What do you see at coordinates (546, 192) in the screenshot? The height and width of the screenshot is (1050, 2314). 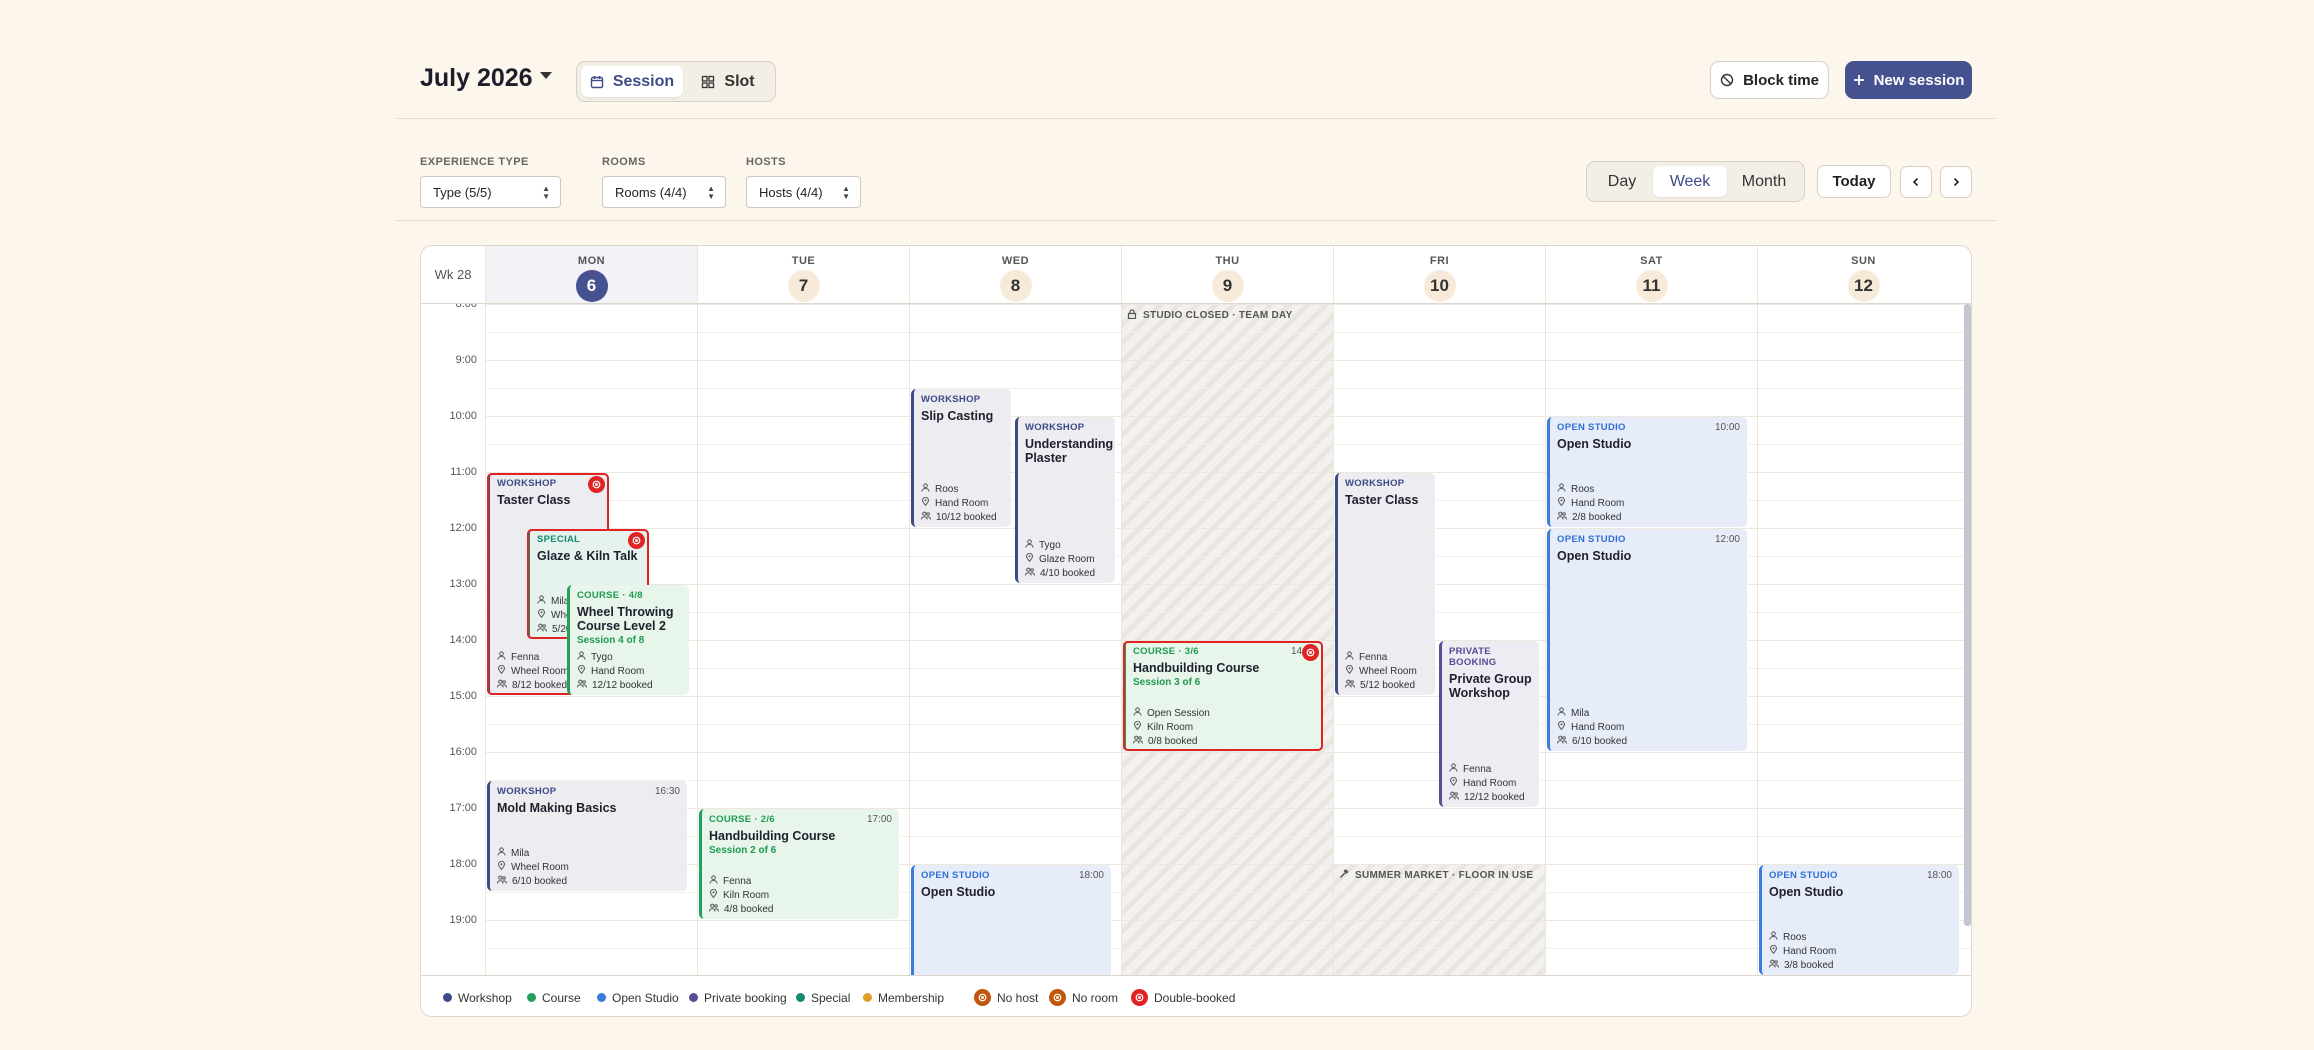 I see `select-arrows-icon: ▲ ▼` at bounding box center [546, 192].